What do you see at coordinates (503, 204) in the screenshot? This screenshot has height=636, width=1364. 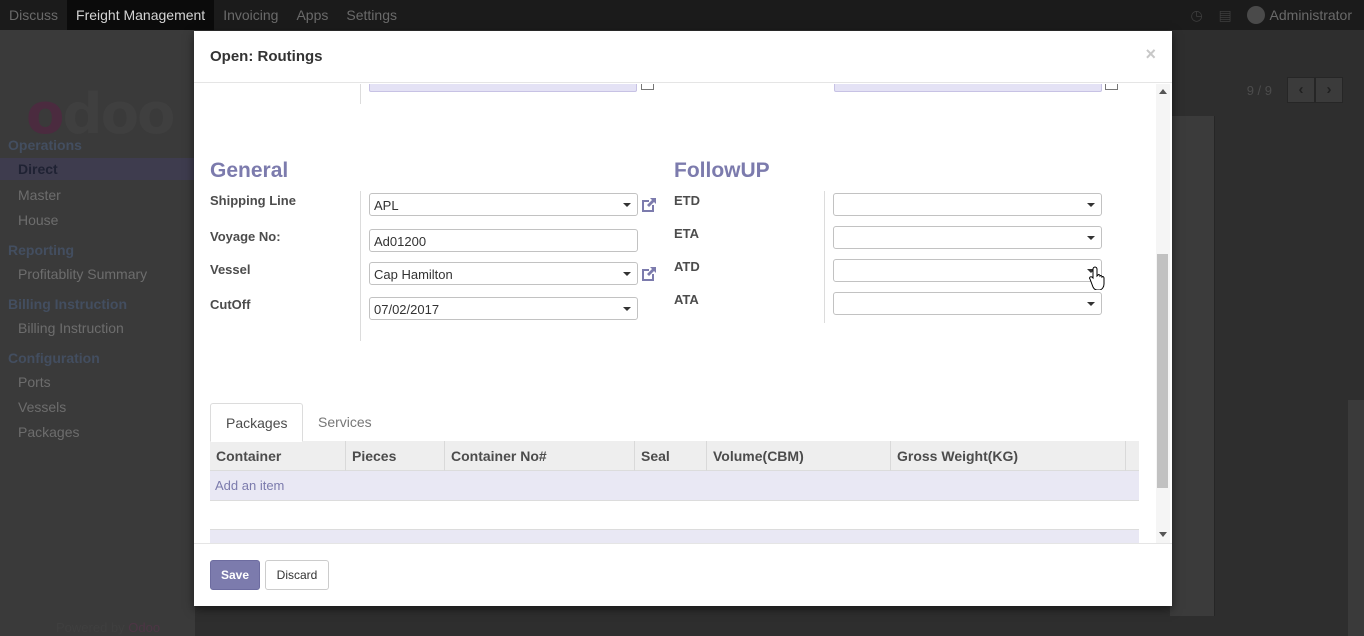 I see `shipping-line-select: APL` at bounding box center [503, 204].